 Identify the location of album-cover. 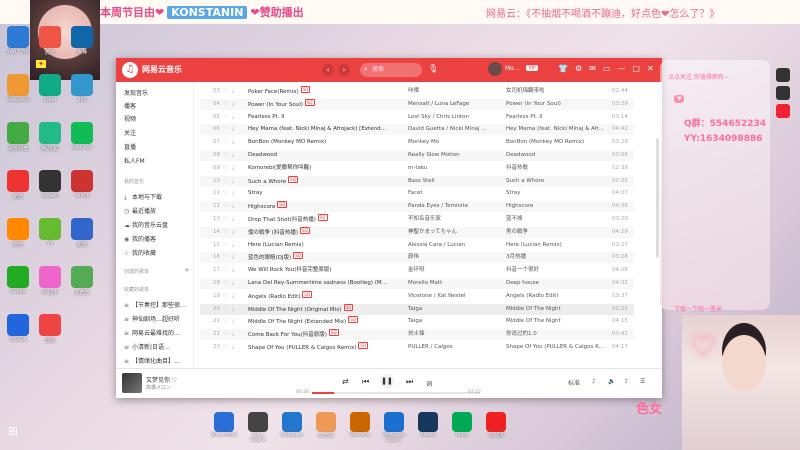
(132, 383).